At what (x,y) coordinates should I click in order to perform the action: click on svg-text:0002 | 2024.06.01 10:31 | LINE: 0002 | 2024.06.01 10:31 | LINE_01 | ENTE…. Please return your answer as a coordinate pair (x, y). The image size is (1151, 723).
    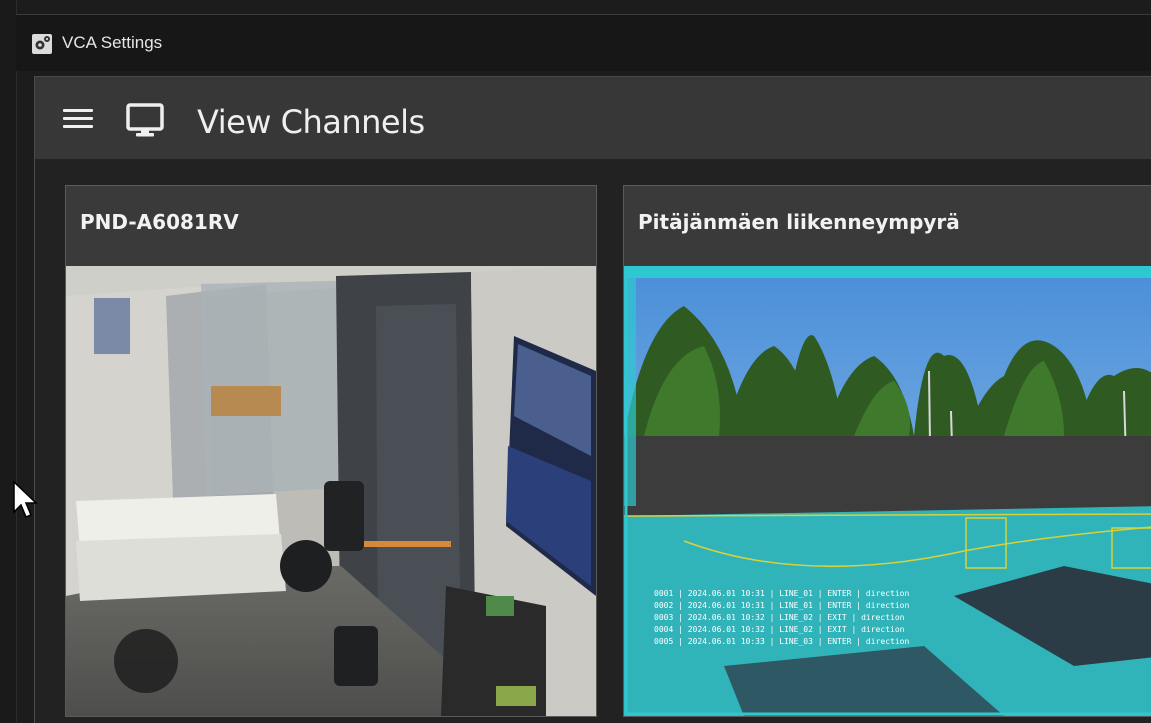
    Looking at the image, I should click on (781, 605).